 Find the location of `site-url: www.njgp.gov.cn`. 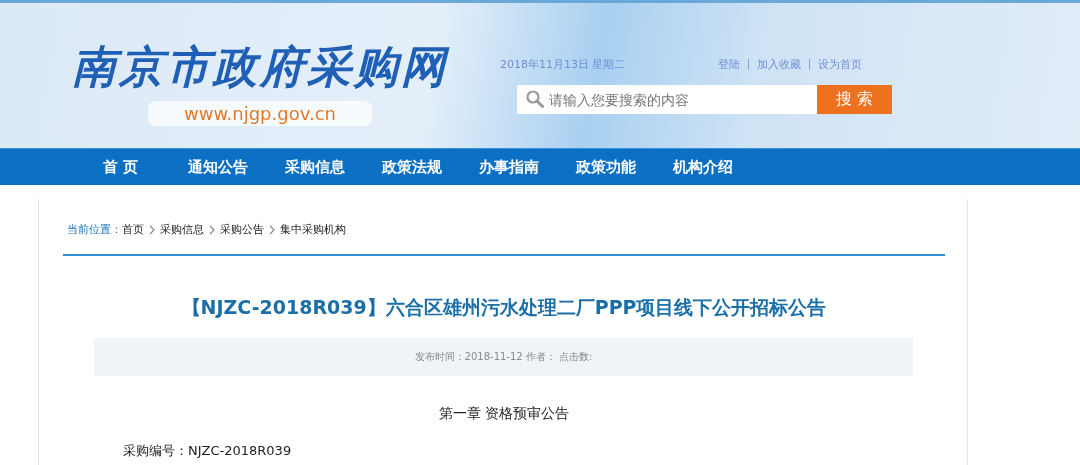

site-url: www.njgp.gov.cn is located at coordinates (260, 113).